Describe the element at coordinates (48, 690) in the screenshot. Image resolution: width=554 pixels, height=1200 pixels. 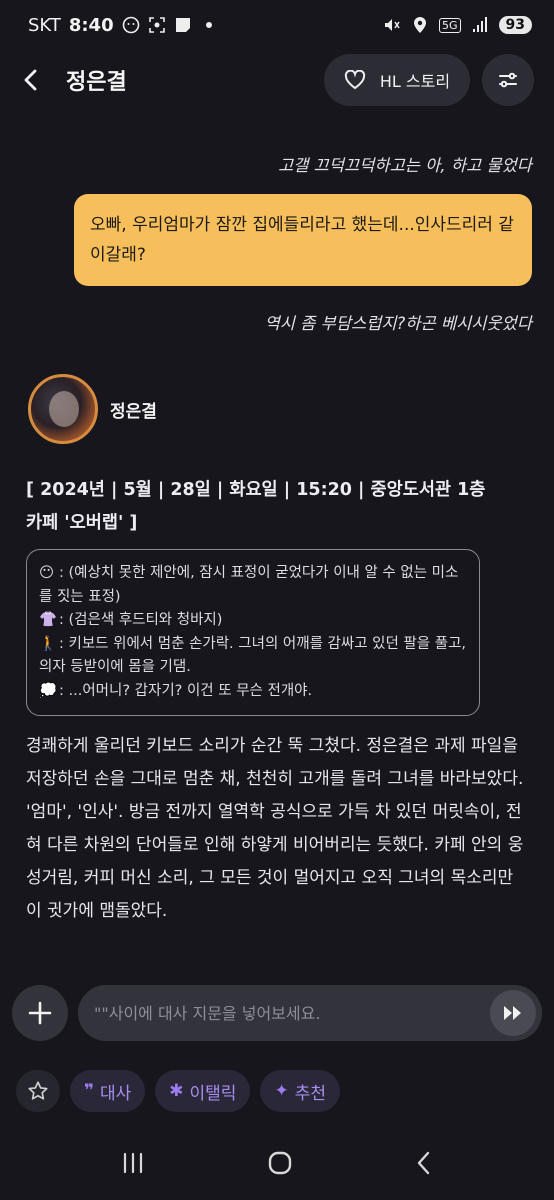
I see `thought-bubble-icon: 💭` at that location.